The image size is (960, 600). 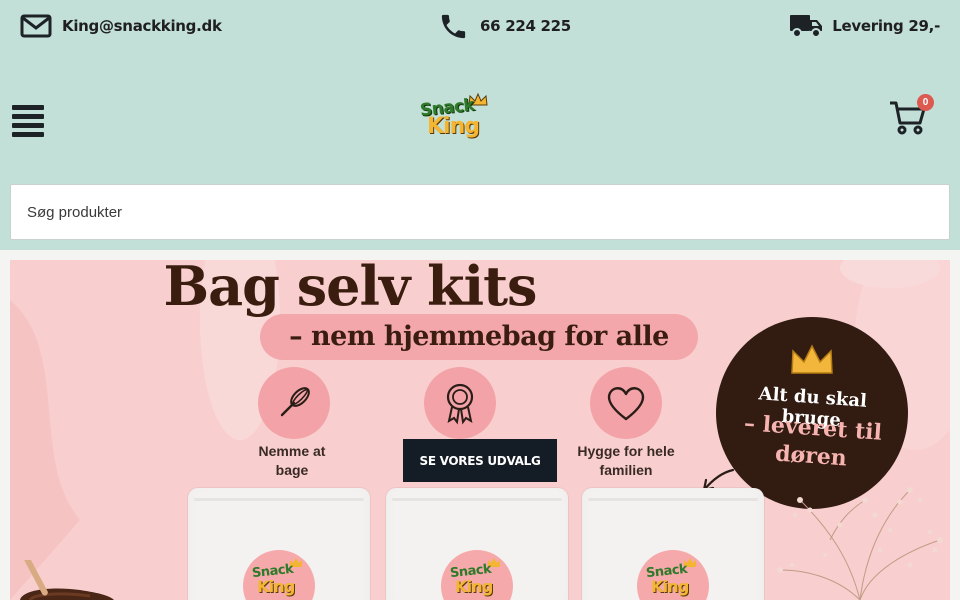 I want to click on badge-line-2-wrap: – leveret til døren, so click(x=811, y=442).